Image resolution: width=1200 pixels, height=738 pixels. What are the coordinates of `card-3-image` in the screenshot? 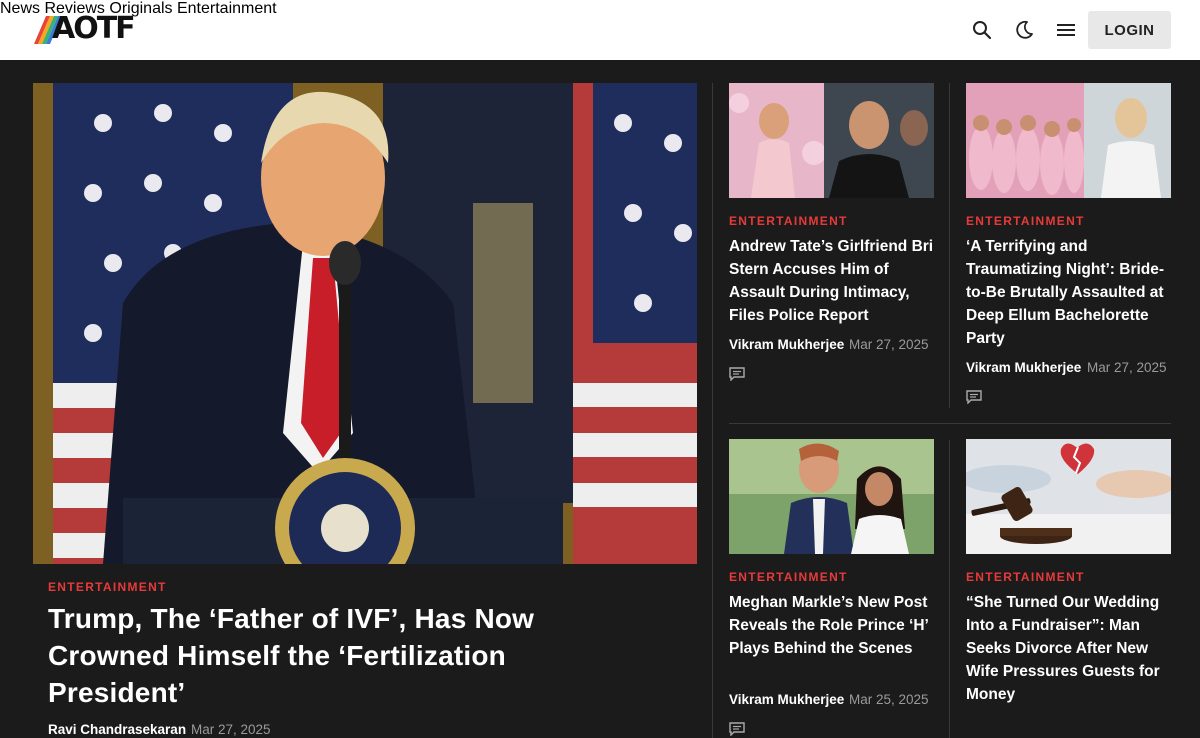 It's located at (831, 496).